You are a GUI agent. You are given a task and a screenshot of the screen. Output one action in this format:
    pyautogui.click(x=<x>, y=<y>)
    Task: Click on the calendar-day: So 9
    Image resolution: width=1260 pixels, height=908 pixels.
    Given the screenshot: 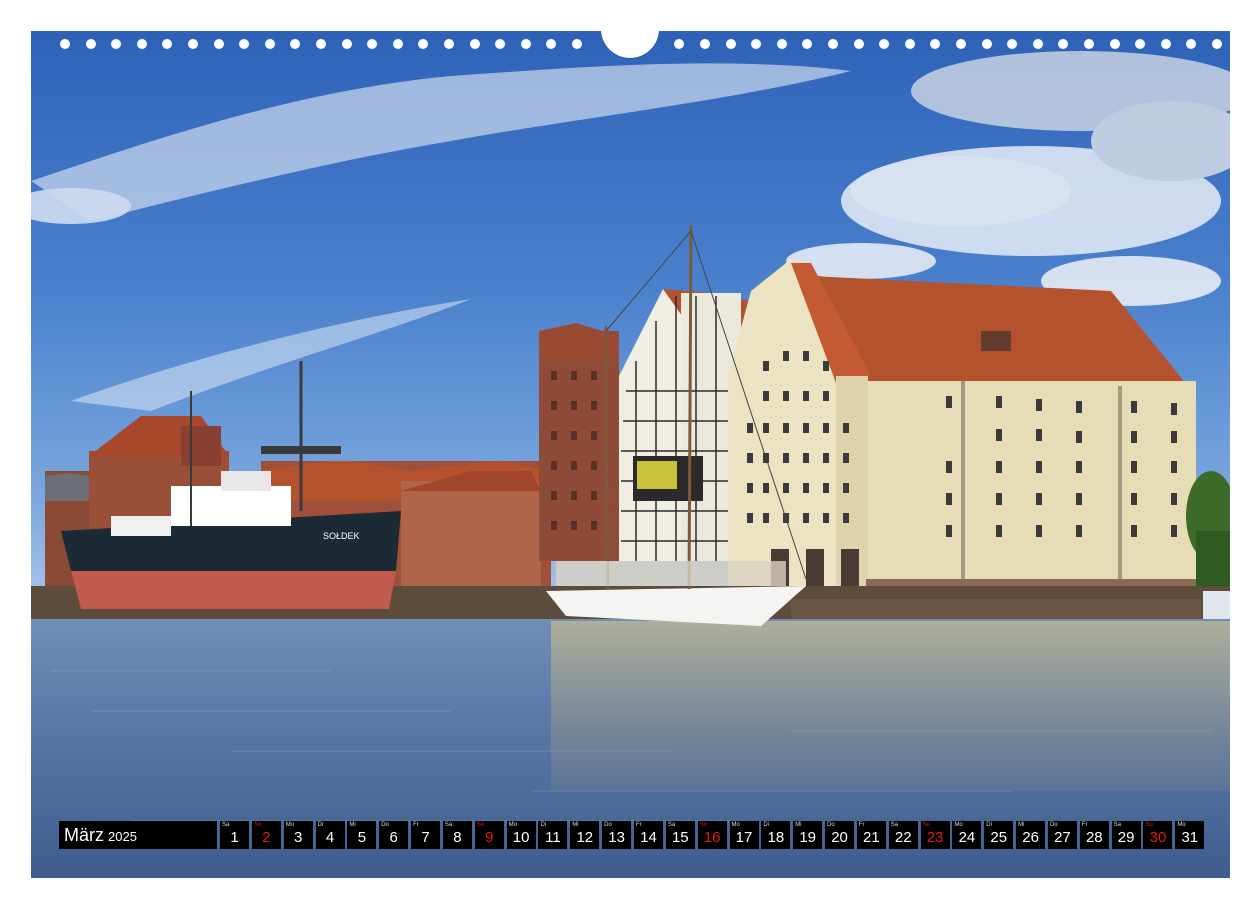 What is the action you would take?
    pyautogui.click(x=489, y=835)
    